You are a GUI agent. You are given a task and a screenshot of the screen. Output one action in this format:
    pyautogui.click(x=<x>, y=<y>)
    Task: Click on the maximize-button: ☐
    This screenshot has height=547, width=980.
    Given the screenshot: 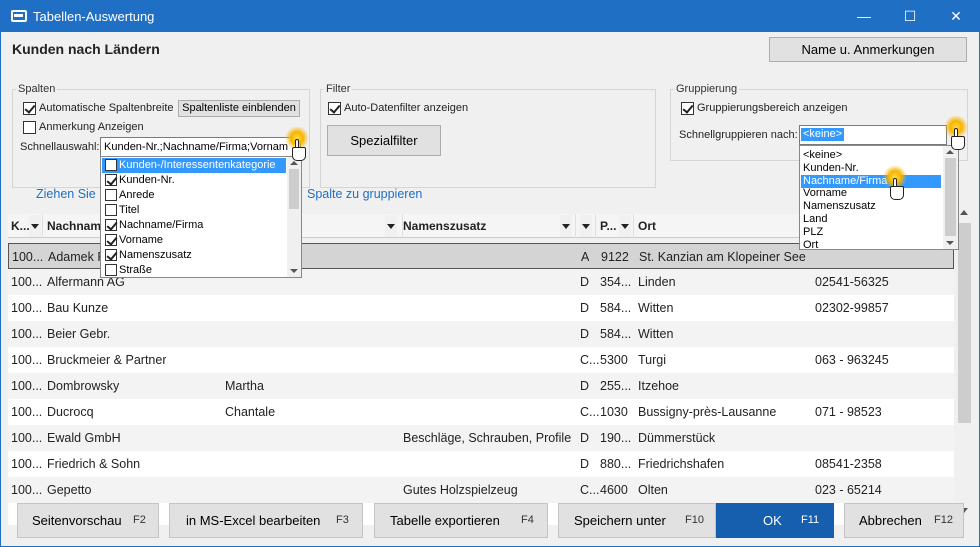 What is the action you would take?
    pyautogui.click(x=910, y=16)
    